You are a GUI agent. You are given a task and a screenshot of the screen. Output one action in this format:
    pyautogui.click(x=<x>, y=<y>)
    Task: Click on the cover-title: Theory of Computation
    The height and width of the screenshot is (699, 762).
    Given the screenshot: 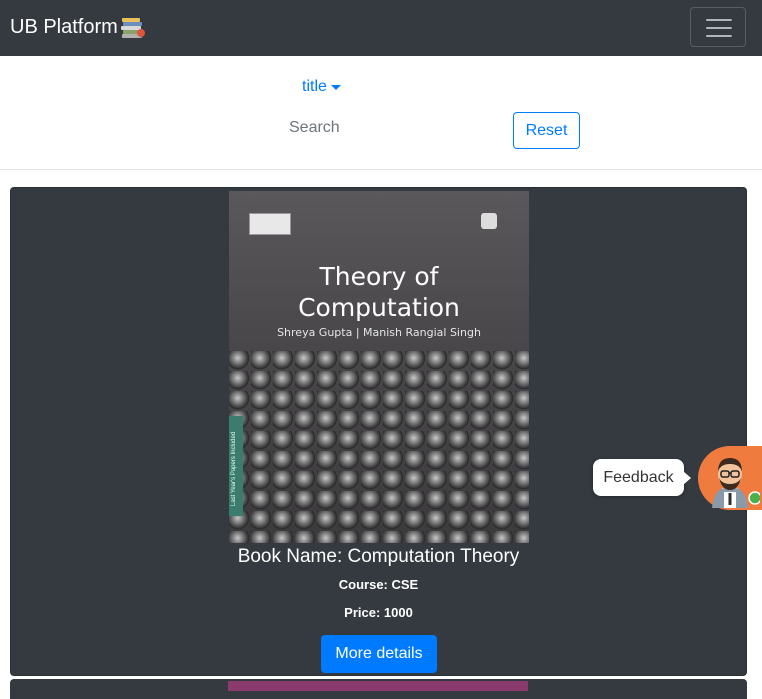 What is the action you would take?
    pyautogui.click(x=379, y=292)
    